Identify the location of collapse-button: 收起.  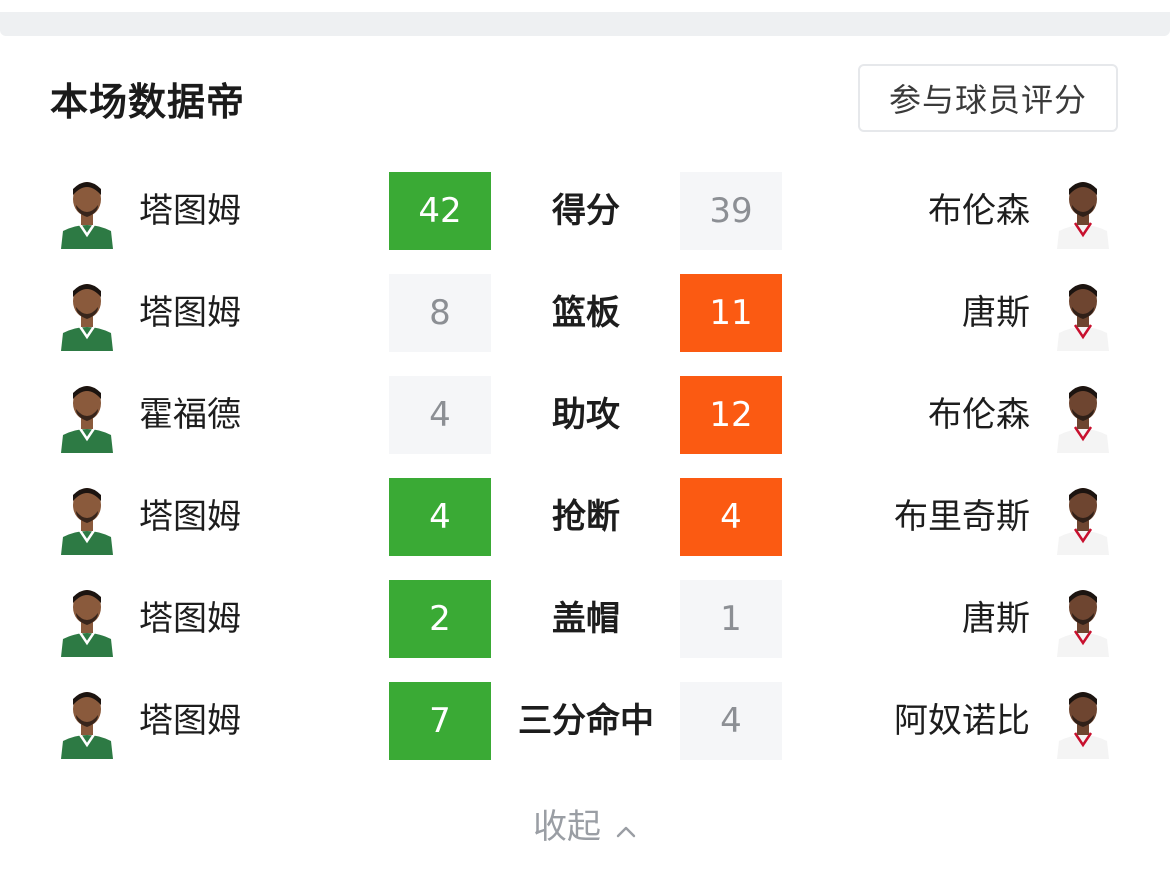
(585, 823).